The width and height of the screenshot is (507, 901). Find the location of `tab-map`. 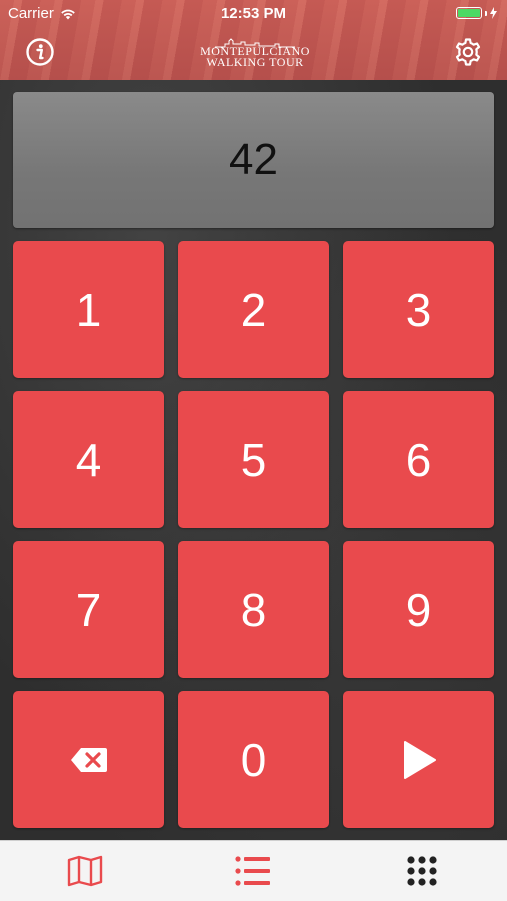

tab-map is located at coordinates (85, 871).